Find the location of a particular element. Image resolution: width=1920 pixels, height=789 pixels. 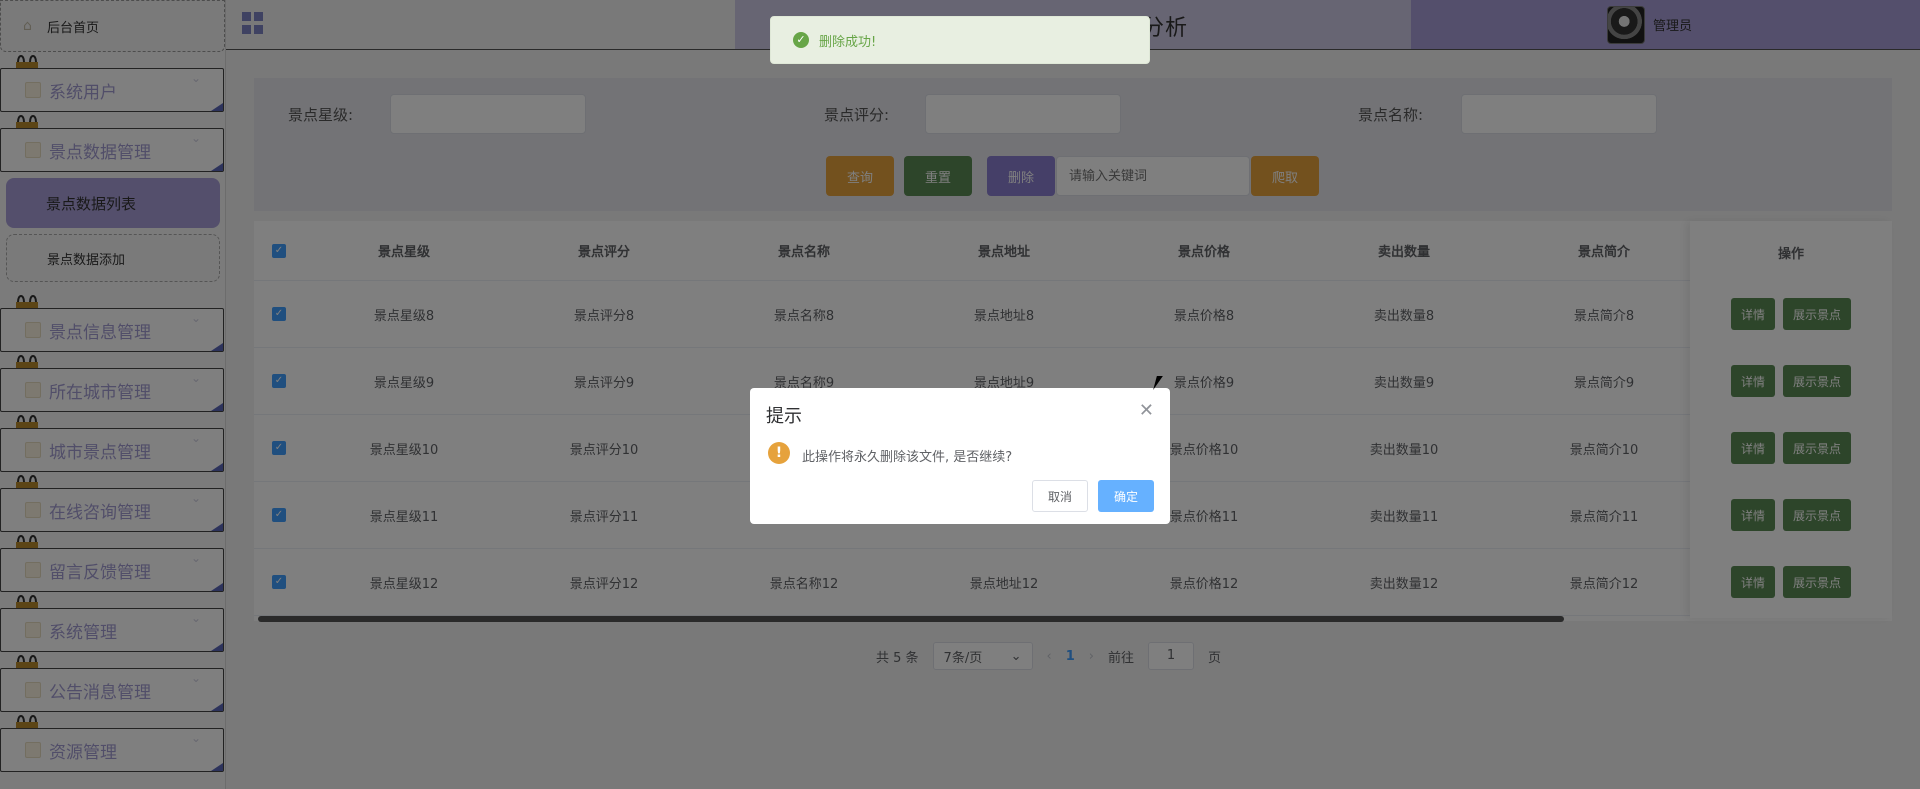

dialog-message: 此操作将永久删除该文件, 是否继续? is located at coordinates (907, 457).